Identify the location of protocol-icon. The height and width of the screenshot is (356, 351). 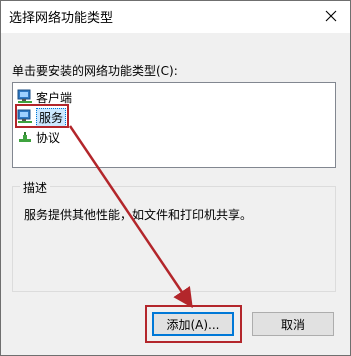
(25, 137).